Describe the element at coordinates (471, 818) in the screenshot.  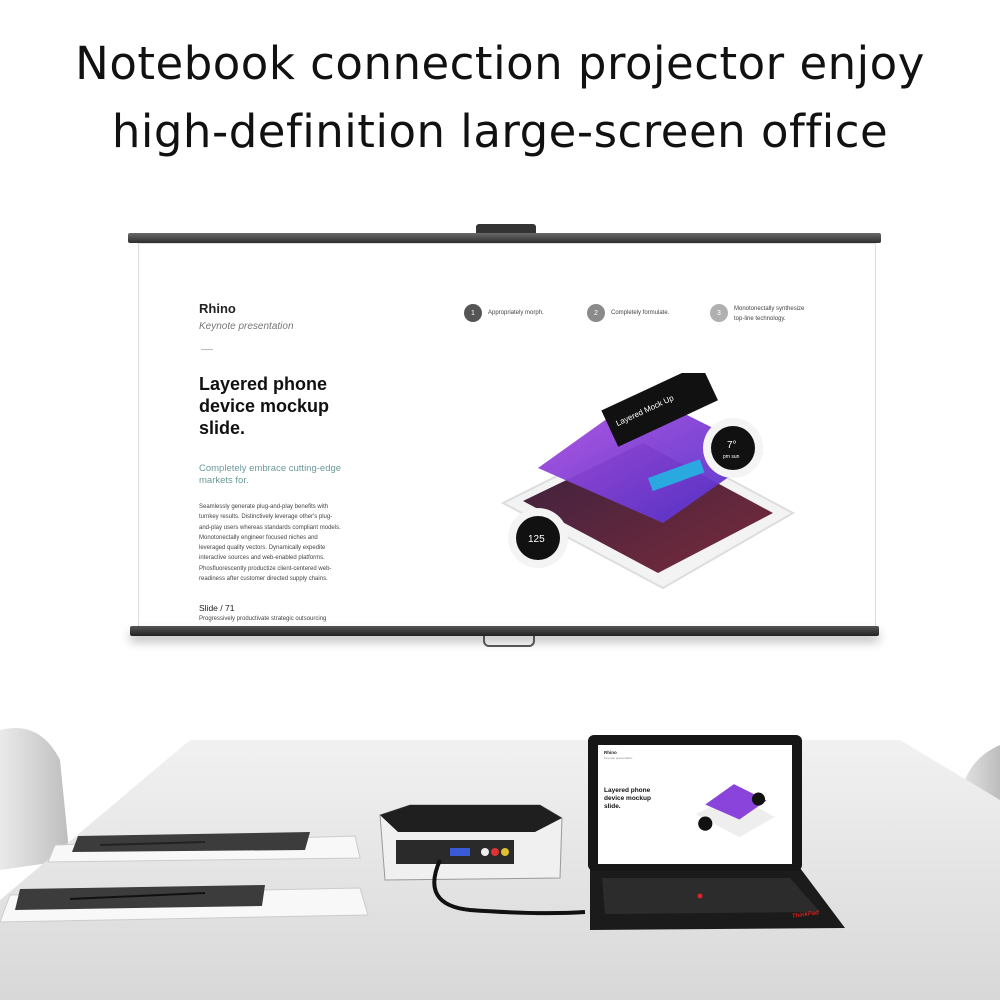
I see `projector-top` at that location.